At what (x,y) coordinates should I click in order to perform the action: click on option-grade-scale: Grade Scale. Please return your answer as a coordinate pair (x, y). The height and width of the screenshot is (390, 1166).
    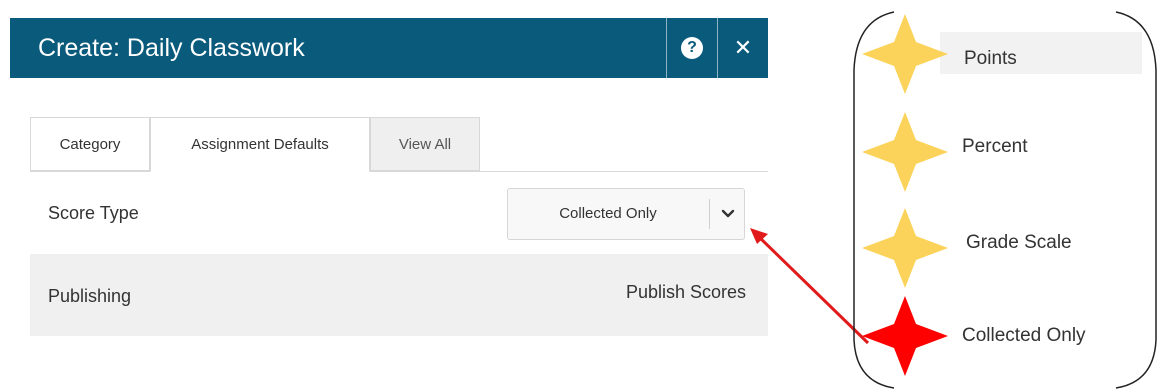
    Looking at the image, I should click on (1019, 242).